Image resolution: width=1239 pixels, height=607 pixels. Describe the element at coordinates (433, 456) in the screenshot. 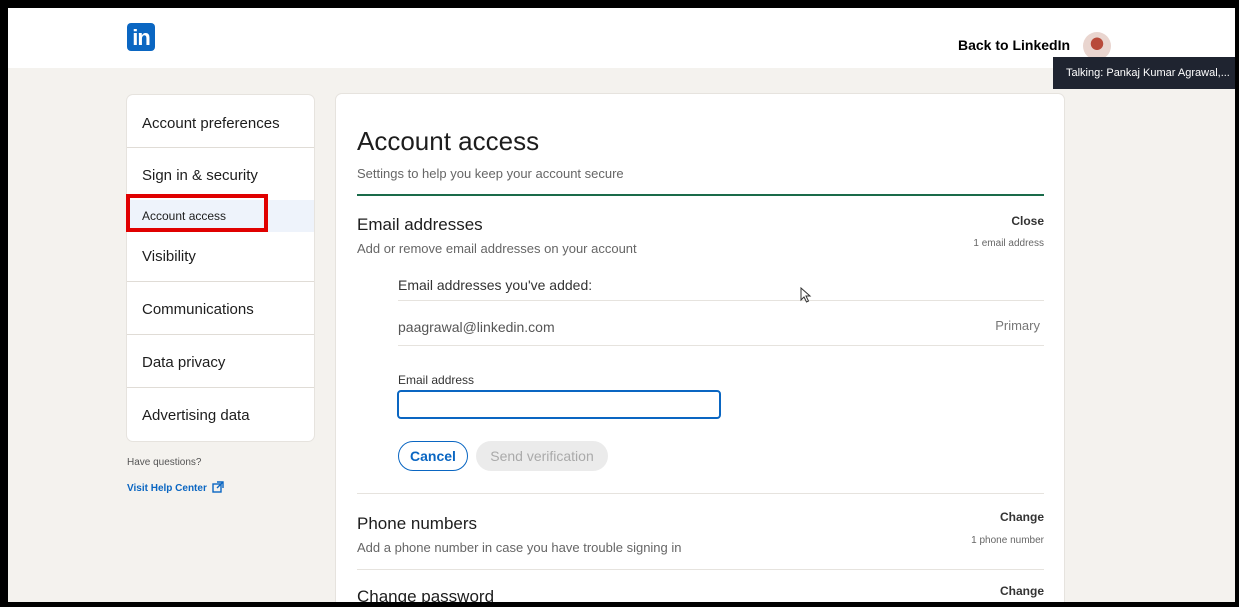

I see `cancel-button: Cancel` at that location.